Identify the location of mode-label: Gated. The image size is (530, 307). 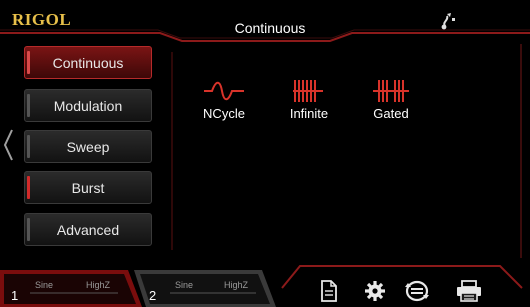
(391, 113).